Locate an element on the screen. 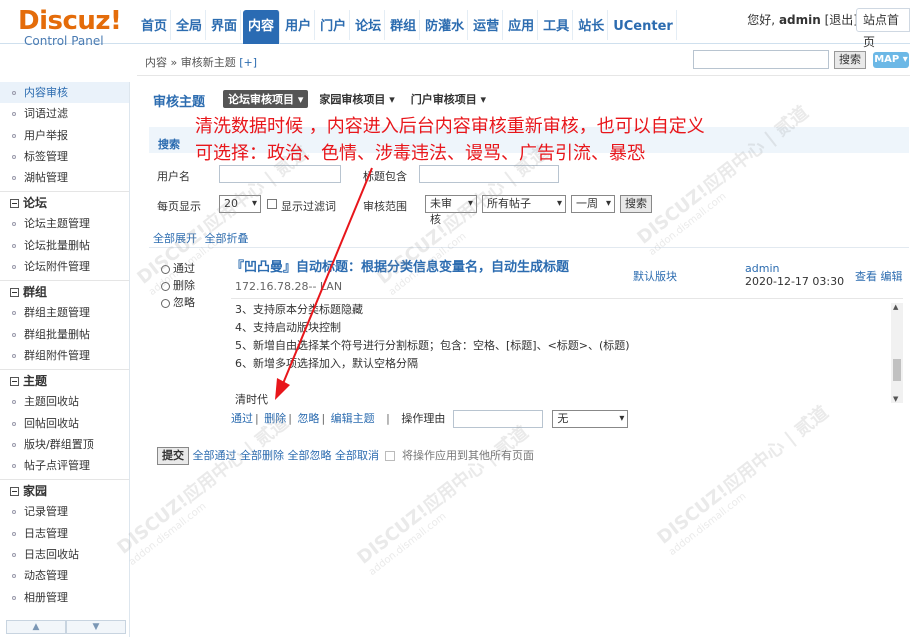  nav-global: 全局 is located at coordinates (190, 25).